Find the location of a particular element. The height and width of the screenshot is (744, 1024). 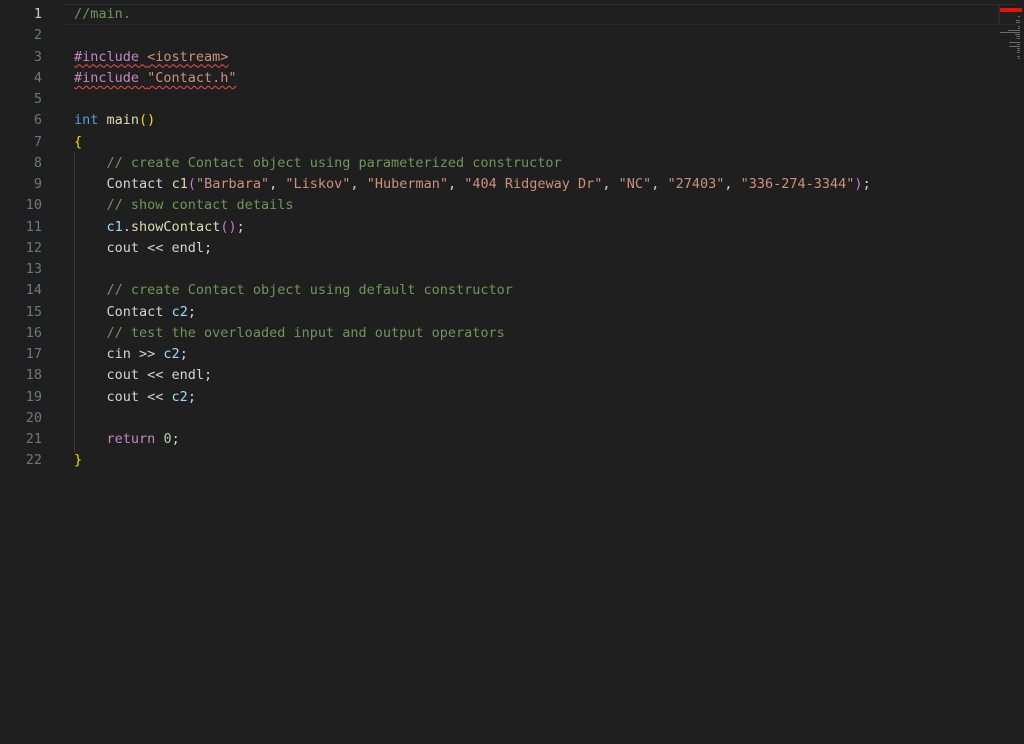

line-number: 13 is located at coordinates (28, 269).